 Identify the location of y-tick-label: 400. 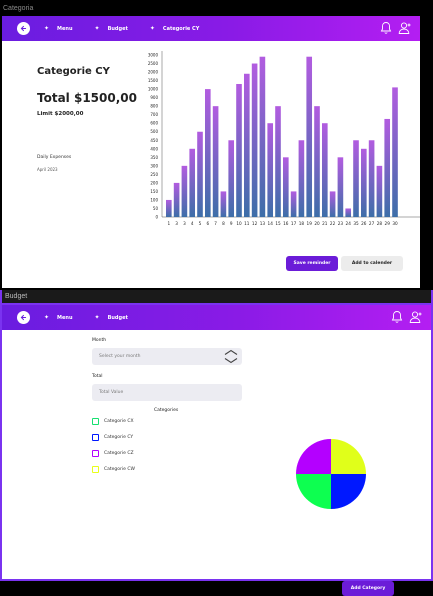
(154, 148).